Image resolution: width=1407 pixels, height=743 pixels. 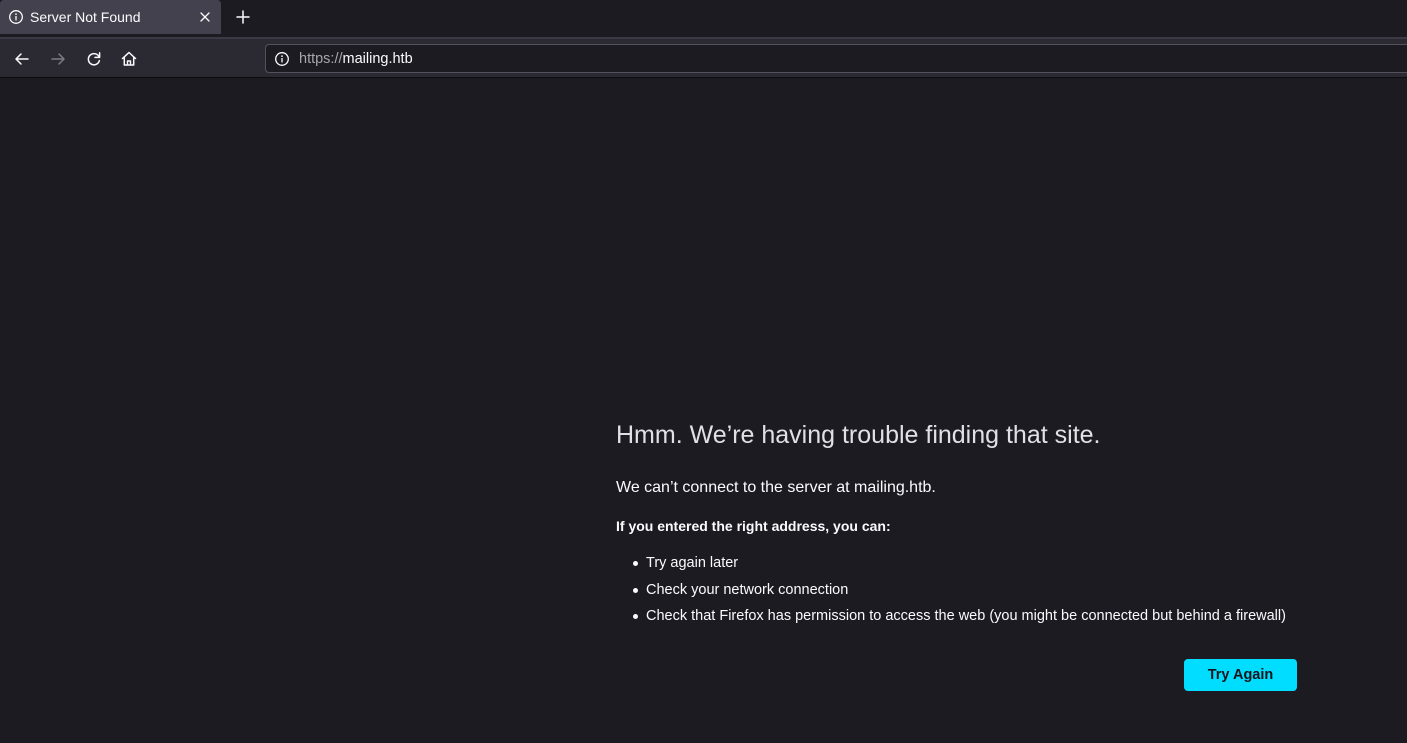 What do you see at coordinates (94, 59) in the screenshot?
I see `reload-icon` at bounding box center [94, 59].